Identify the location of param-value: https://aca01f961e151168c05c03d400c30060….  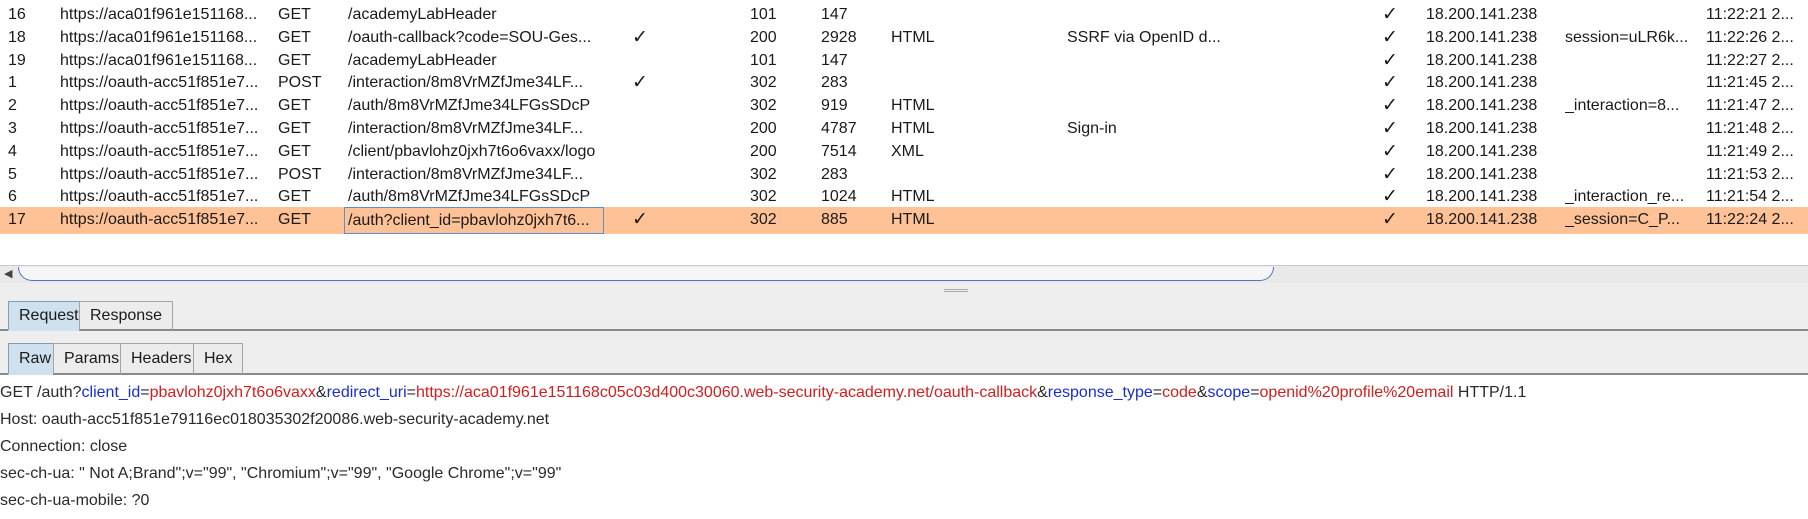
(726, 392).